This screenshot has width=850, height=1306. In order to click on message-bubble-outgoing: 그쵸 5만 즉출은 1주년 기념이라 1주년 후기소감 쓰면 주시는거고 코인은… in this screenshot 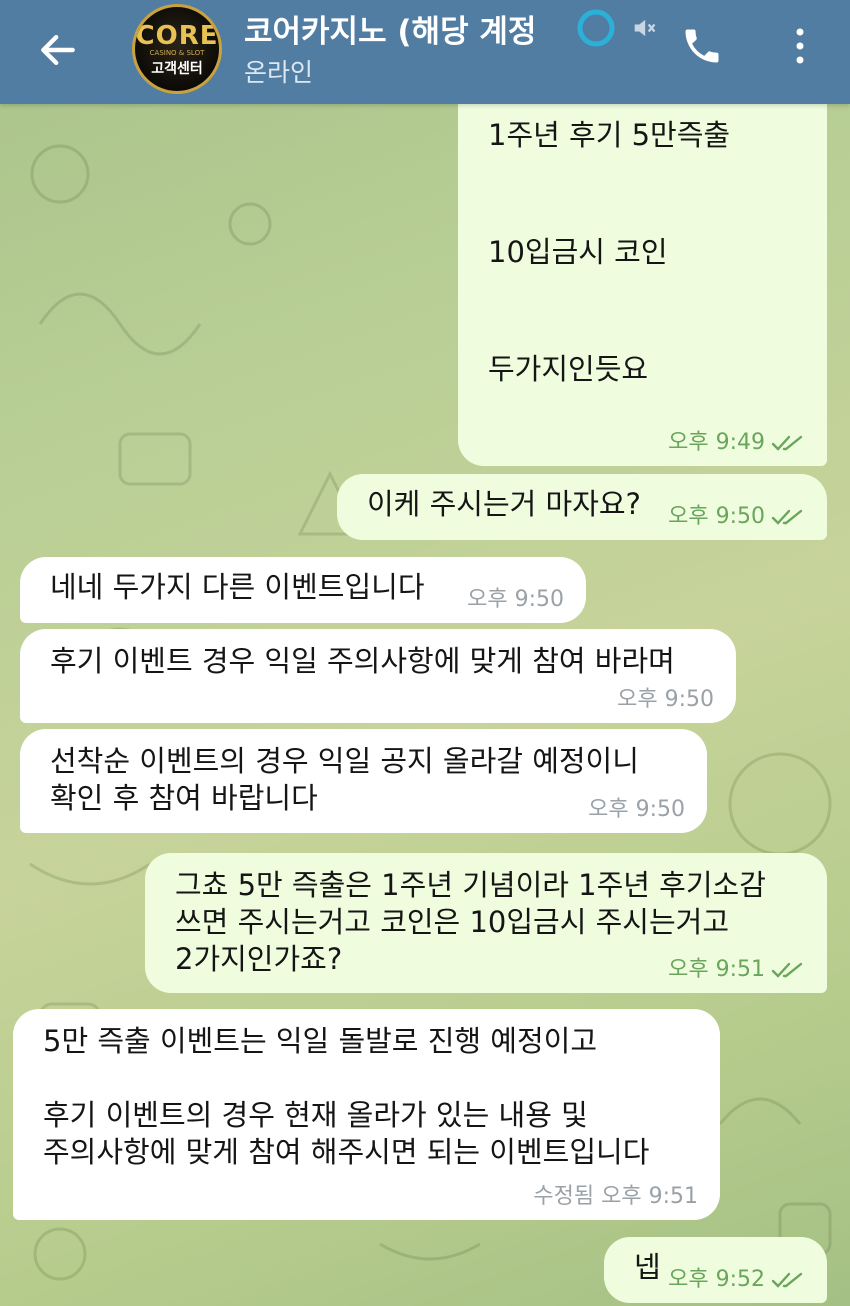, I will do `click(486, 923)`.